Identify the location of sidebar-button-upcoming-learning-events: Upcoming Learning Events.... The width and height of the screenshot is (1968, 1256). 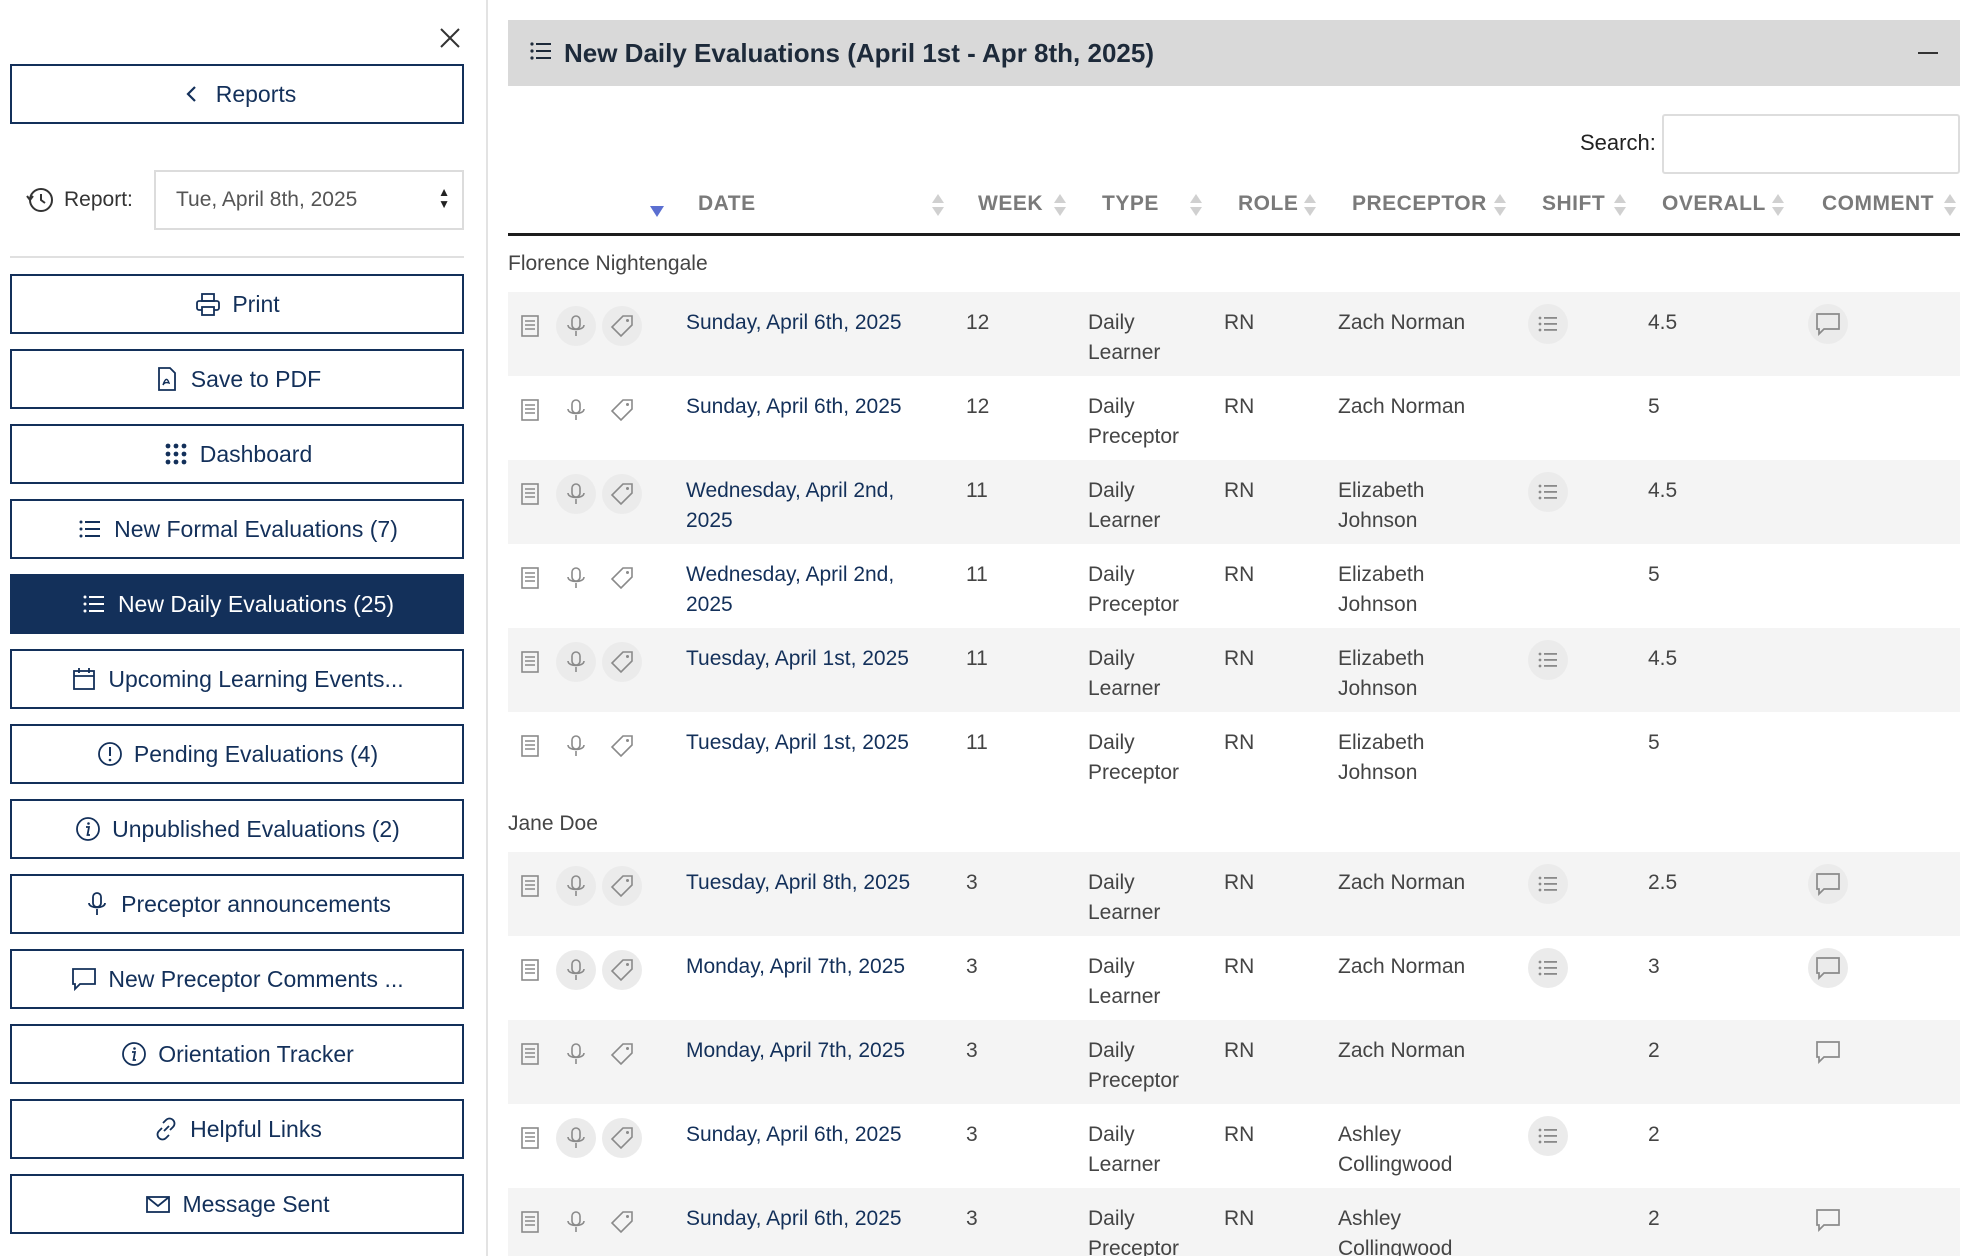
(237, 679).